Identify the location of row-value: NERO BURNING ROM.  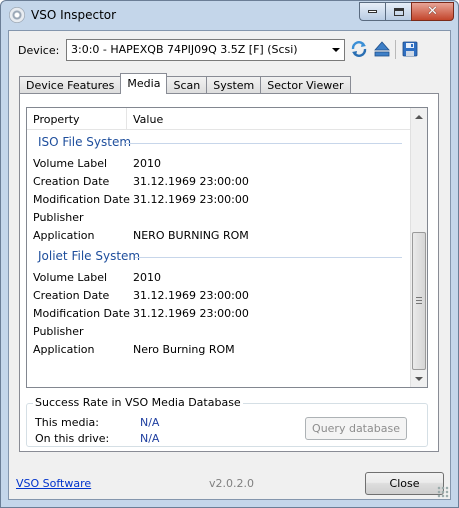
(191, 235).